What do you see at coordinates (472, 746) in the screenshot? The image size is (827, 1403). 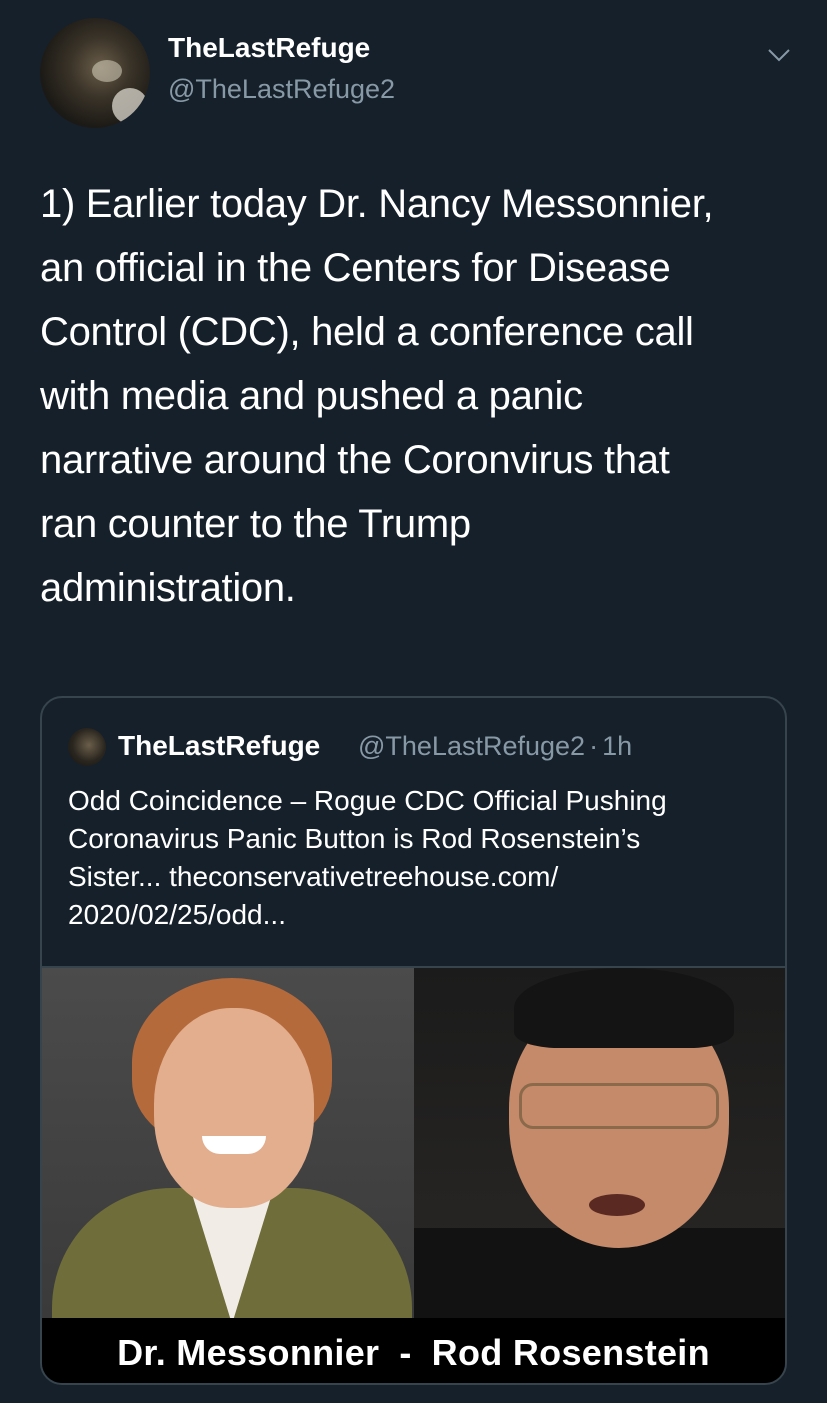 I see `quoted-author-handle: @TheLastRefuge2` at bounding box center [472, 746].